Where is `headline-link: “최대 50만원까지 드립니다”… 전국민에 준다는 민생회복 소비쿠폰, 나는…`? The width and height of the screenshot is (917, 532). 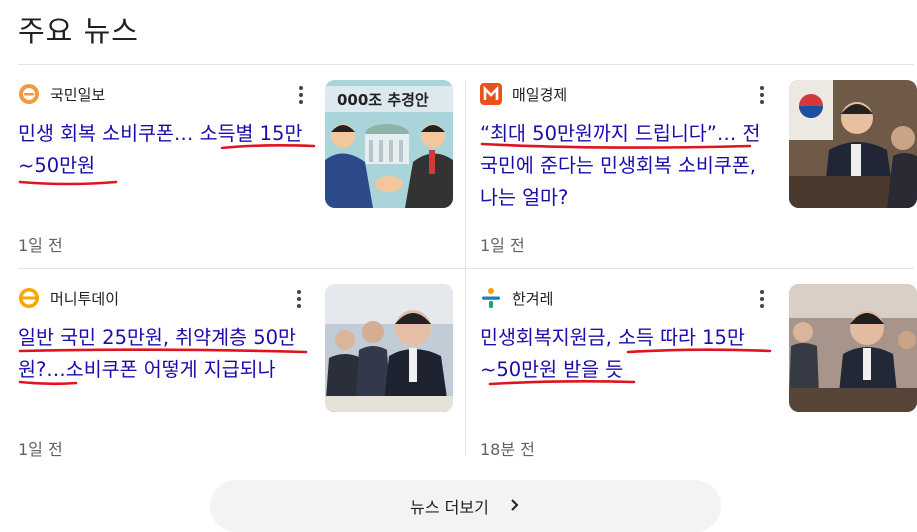
headline-link: “최대 50만원까지 드립니다”… 전국민에 준다는 민생회복 소비쿠폰, 나는… is located at coordinates (626, 166).